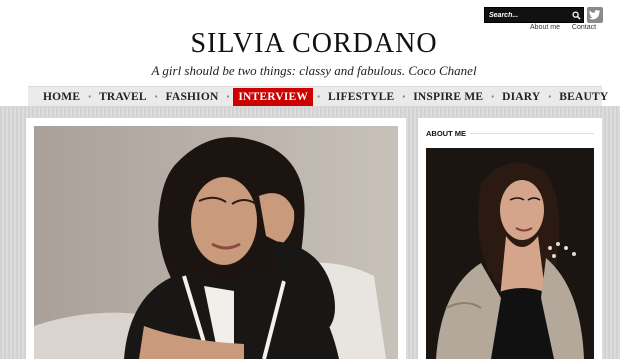 This screenshot has height=359, width=620. Describe the element at coordinates (528, 15) in the screenshot. I see `search-input` at that location.